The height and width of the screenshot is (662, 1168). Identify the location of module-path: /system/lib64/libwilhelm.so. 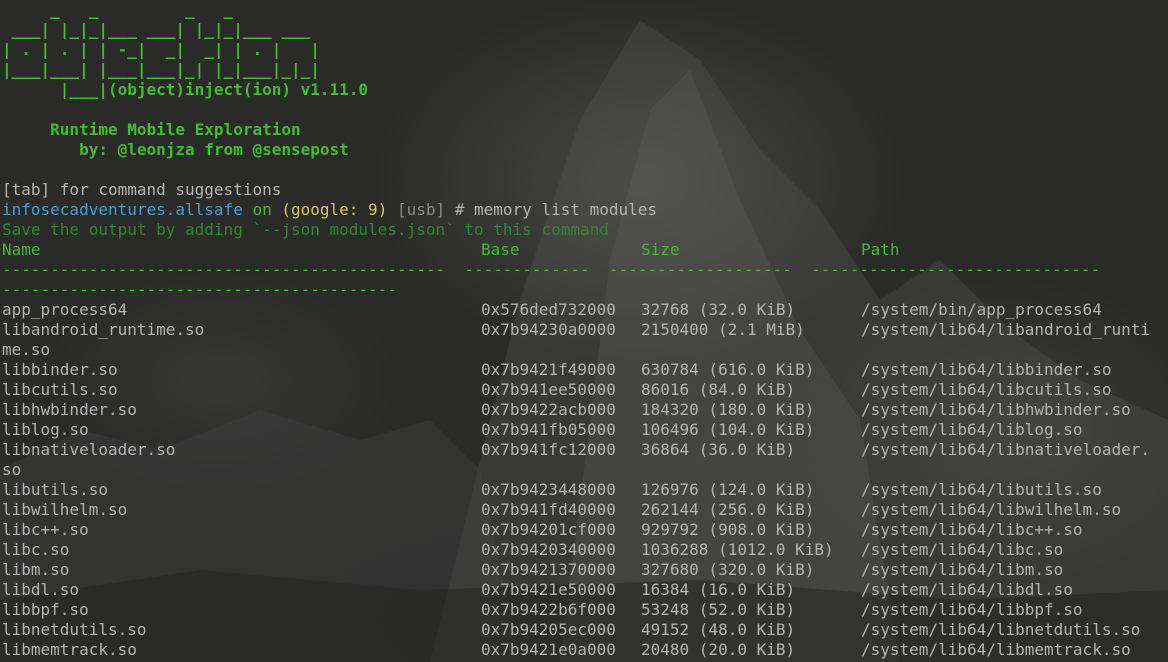
(991, 509).